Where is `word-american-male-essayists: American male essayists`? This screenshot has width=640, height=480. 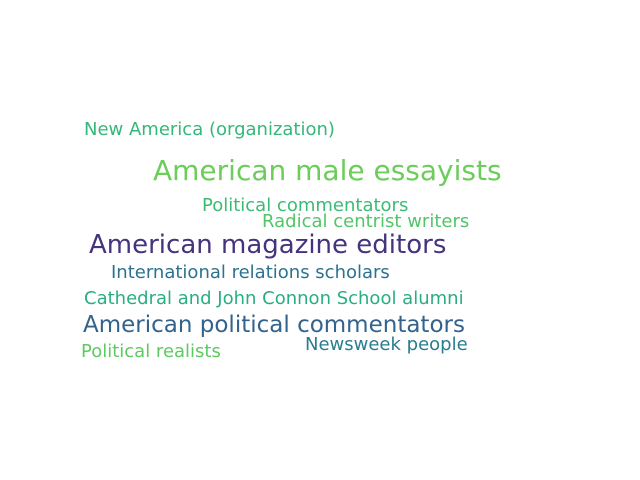 word-american-male-essayists: American male essayists is located at coordinates (327, 170).